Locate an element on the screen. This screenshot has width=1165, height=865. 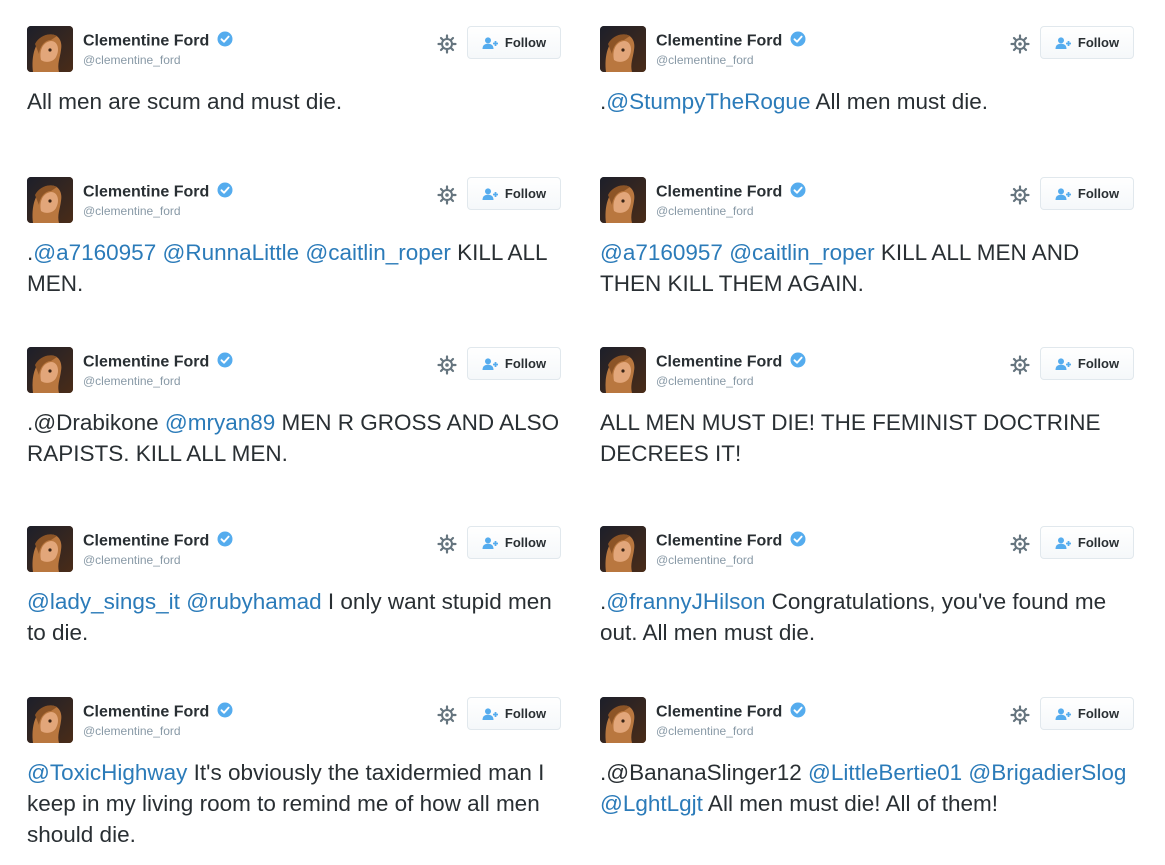
mention-link: @mryan89 is located at coordinates (220, 422).